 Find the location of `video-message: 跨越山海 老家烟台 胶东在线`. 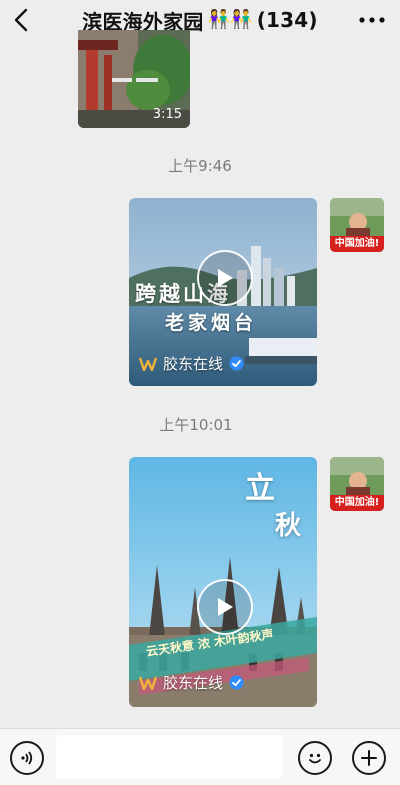

video-message: 跨越山海 老家烟台 胶东在线 is located at coordinates (223, 292).